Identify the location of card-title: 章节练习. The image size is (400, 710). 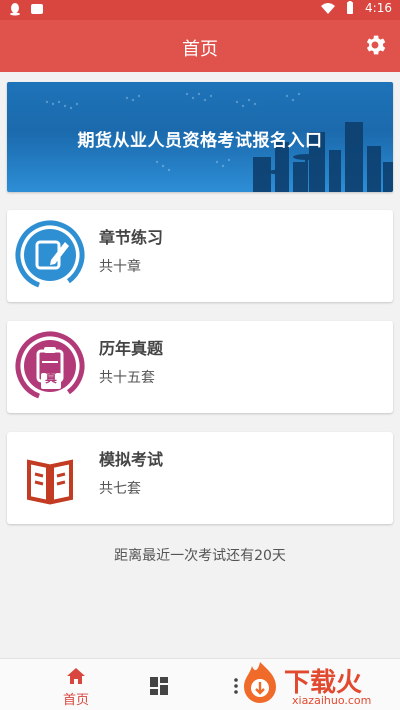
(131, 237).